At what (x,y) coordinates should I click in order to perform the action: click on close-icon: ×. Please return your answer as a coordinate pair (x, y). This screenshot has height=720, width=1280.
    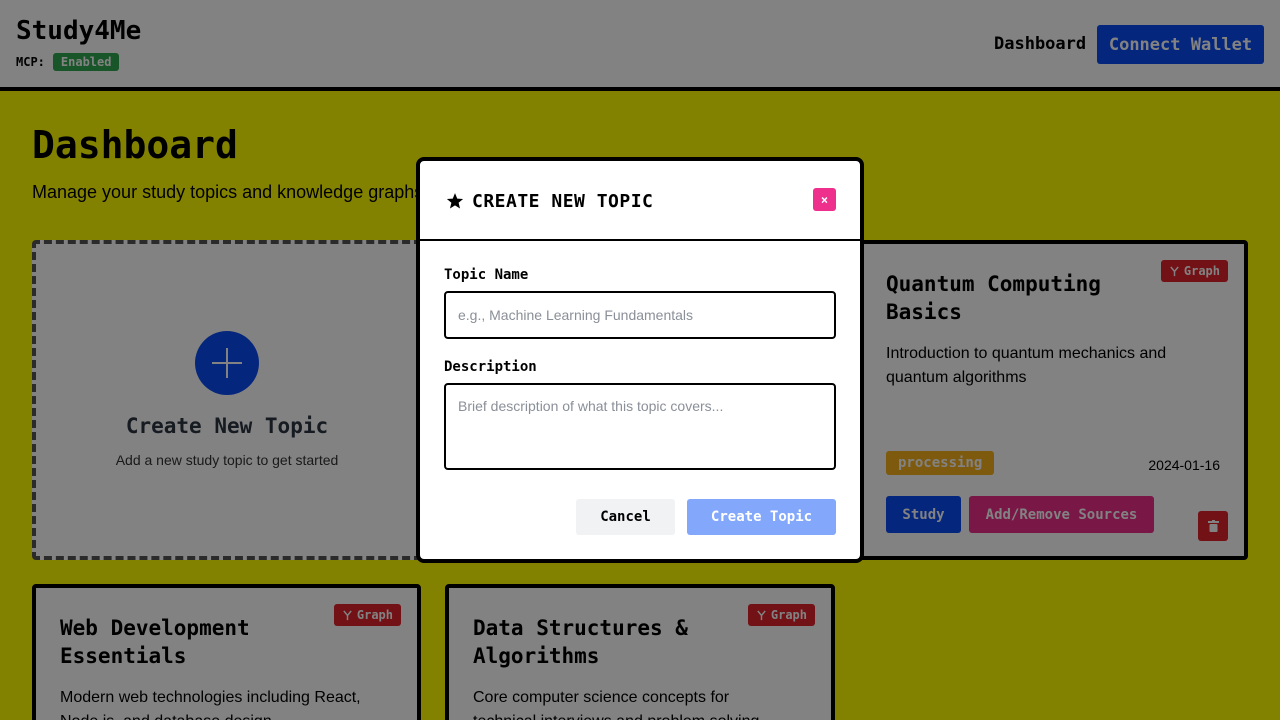
    Looking at the image, I should click on (824, 199).